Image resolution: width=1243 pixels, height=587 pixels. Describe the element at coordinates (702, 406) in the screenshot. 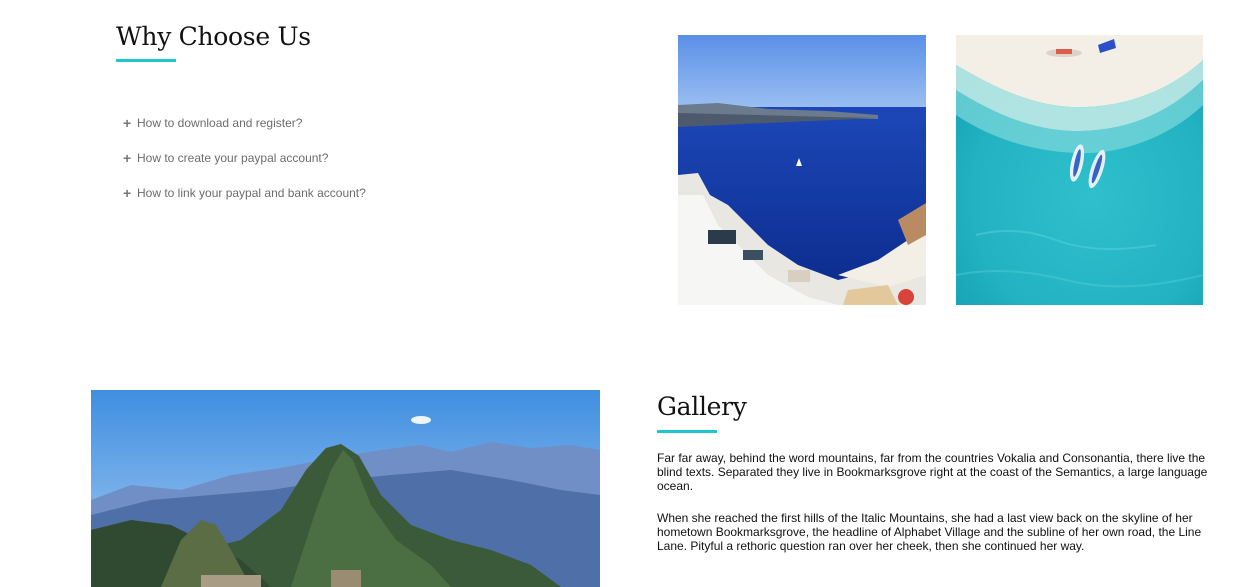

I see `gallery-heading: Gallery` at that location.